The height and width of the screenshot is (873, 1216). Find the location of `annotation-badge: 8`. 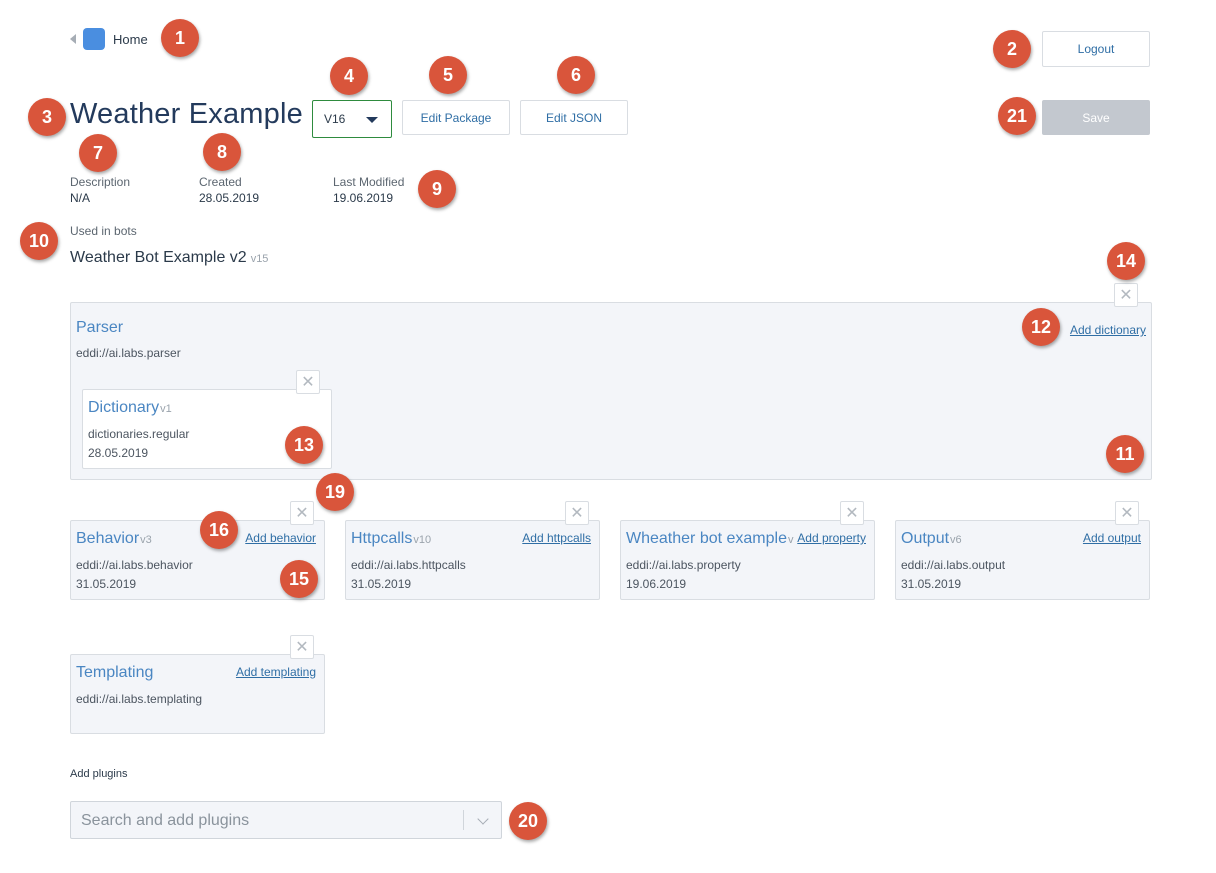

annotation-badge: 8 is located at coordinates (222, 152).